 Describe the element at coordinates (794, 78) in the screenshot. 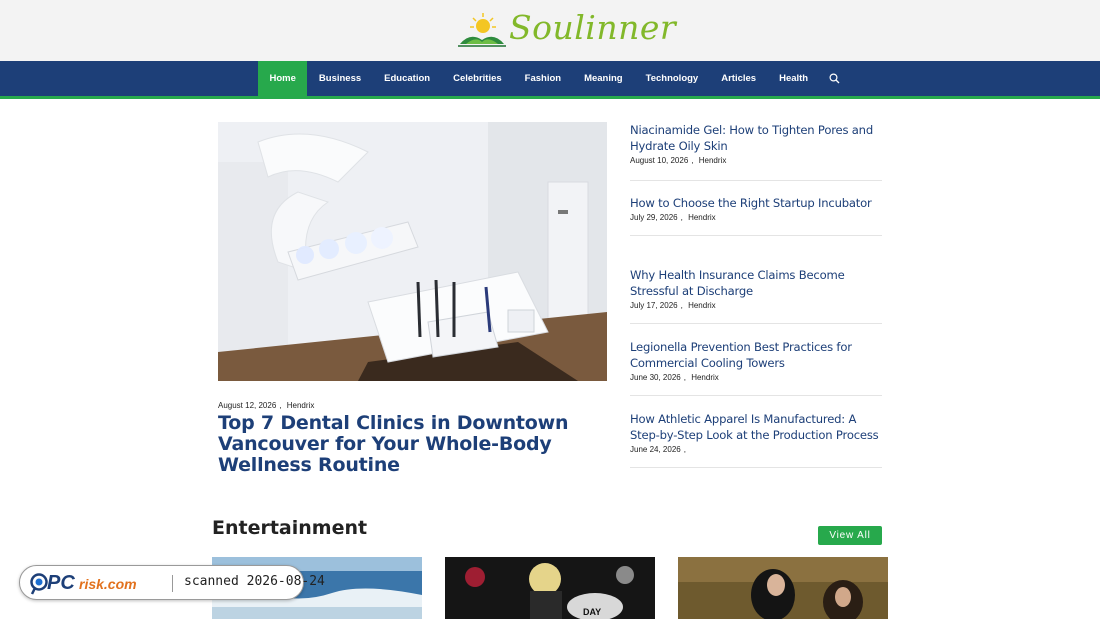

I see `nav-item-health: Health` at that location.